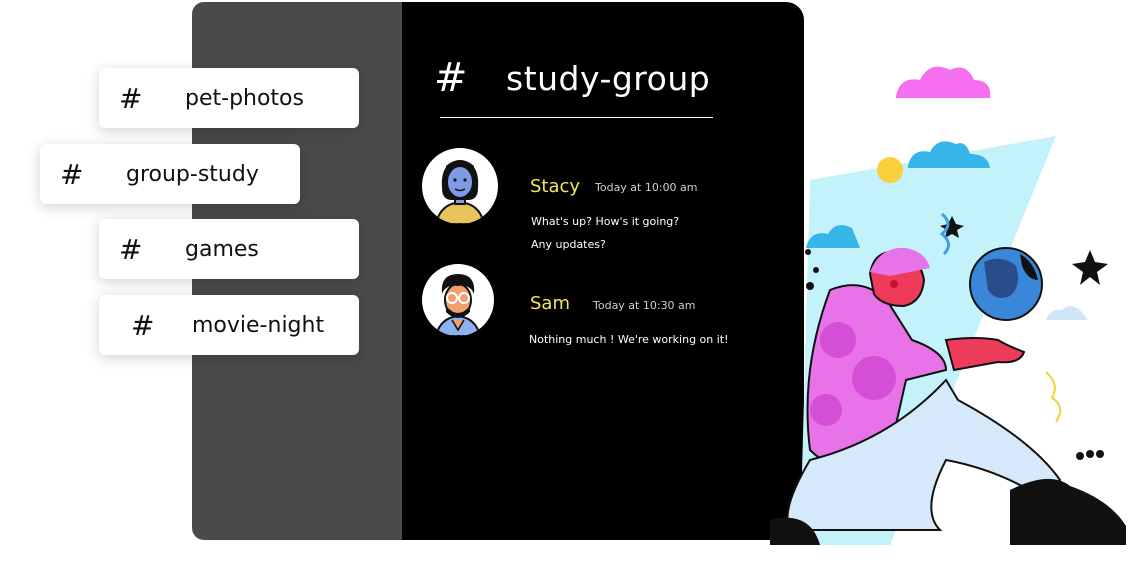  Describe the element at coordinates (451, 78) in the screenshot. I see `channel-hash-icon: #` at that location.